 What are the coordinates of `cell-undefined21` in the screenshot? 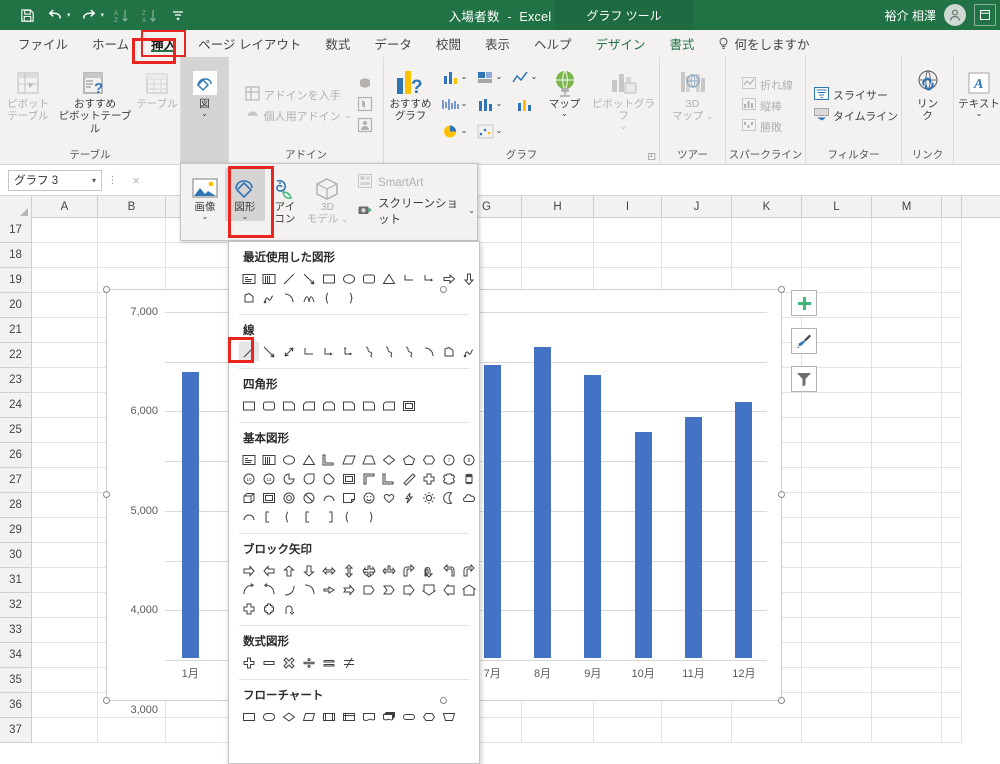 It's located at (952, 330).